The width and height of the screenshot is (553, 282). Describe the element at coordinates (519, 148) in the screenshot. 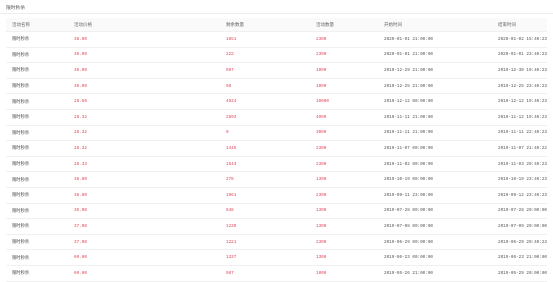

I see `cell-end-time: 2019-11-07 21:40:22` at that location.